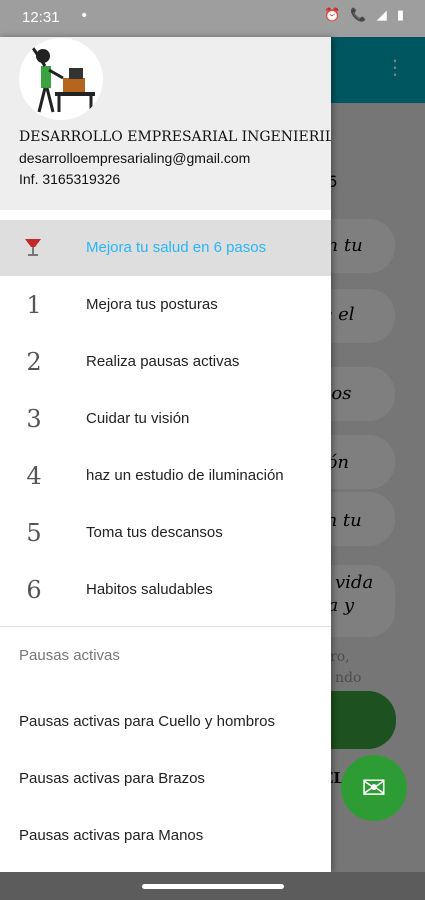 The height and width of the screenshot is (900, 425). I want to click on menu-item-label: Pausas activas para Manos, so click(111, 835).